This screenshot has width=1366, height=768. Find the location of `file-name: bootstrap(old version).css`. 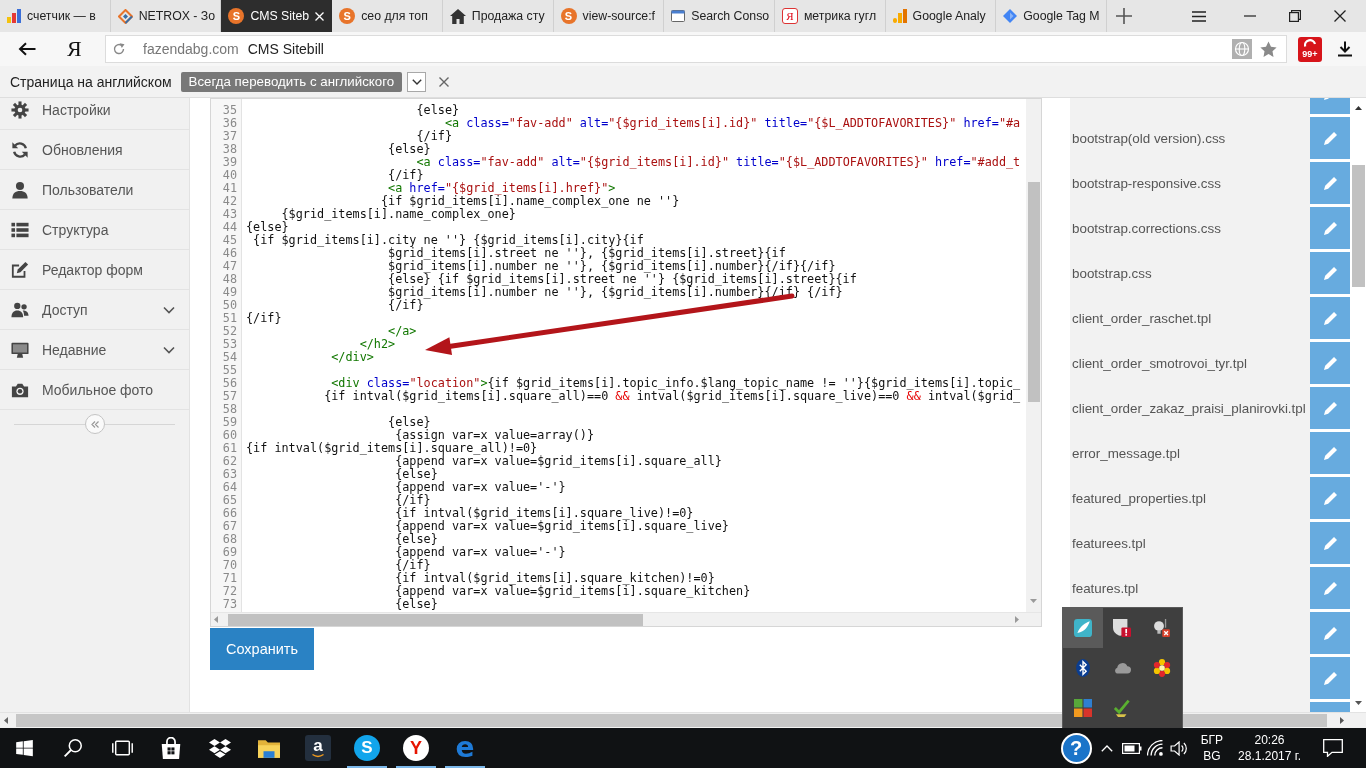

file-name: bootstrap(old version).css is located at coordinates (1149, 138).